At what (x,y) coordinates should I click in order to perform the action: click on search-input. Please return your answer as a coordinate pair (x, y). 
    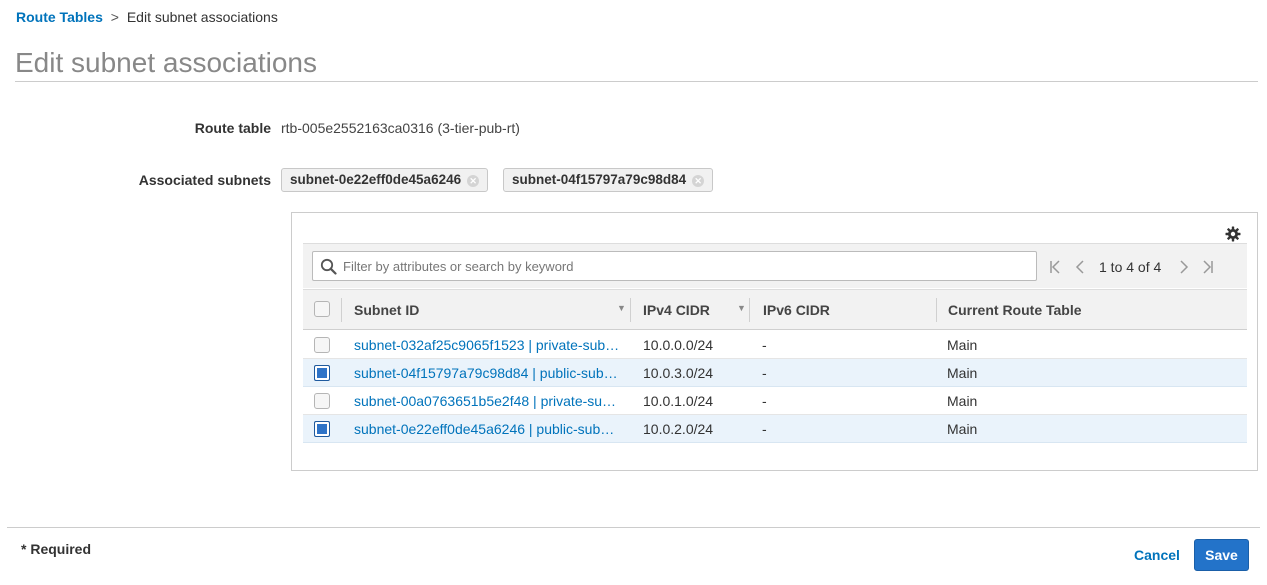
    Looking at the image, I should click on (688, 266).